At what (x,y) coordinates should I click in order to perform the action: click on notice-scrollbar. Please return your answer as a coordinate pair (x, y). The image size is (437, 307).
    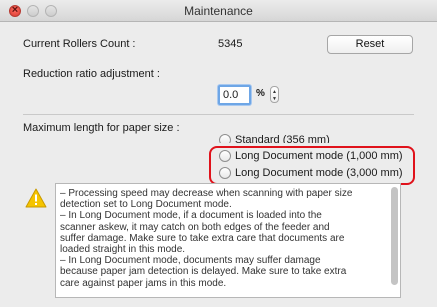
    Looking at the image, I should click on (394, 236).